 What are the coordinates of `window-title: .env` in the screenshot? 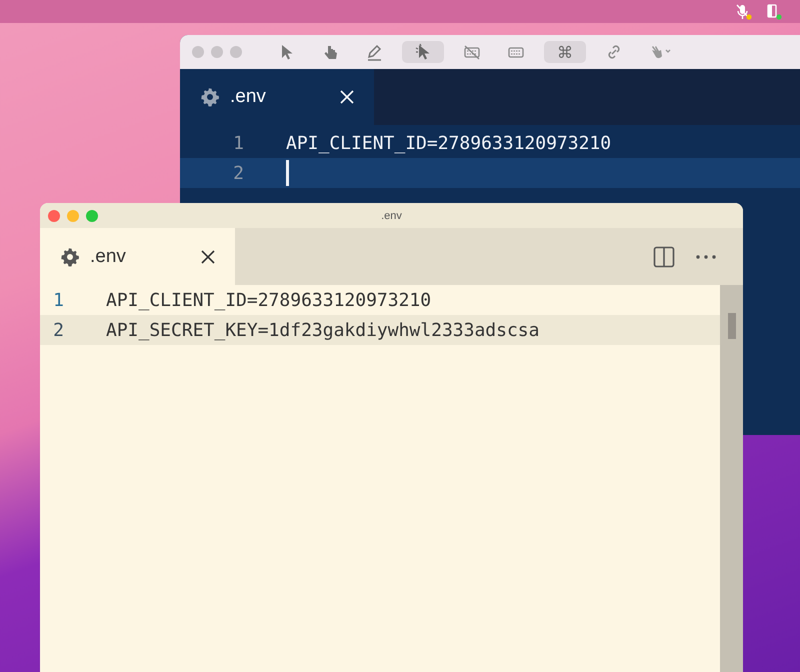 It's located at (391, 216).